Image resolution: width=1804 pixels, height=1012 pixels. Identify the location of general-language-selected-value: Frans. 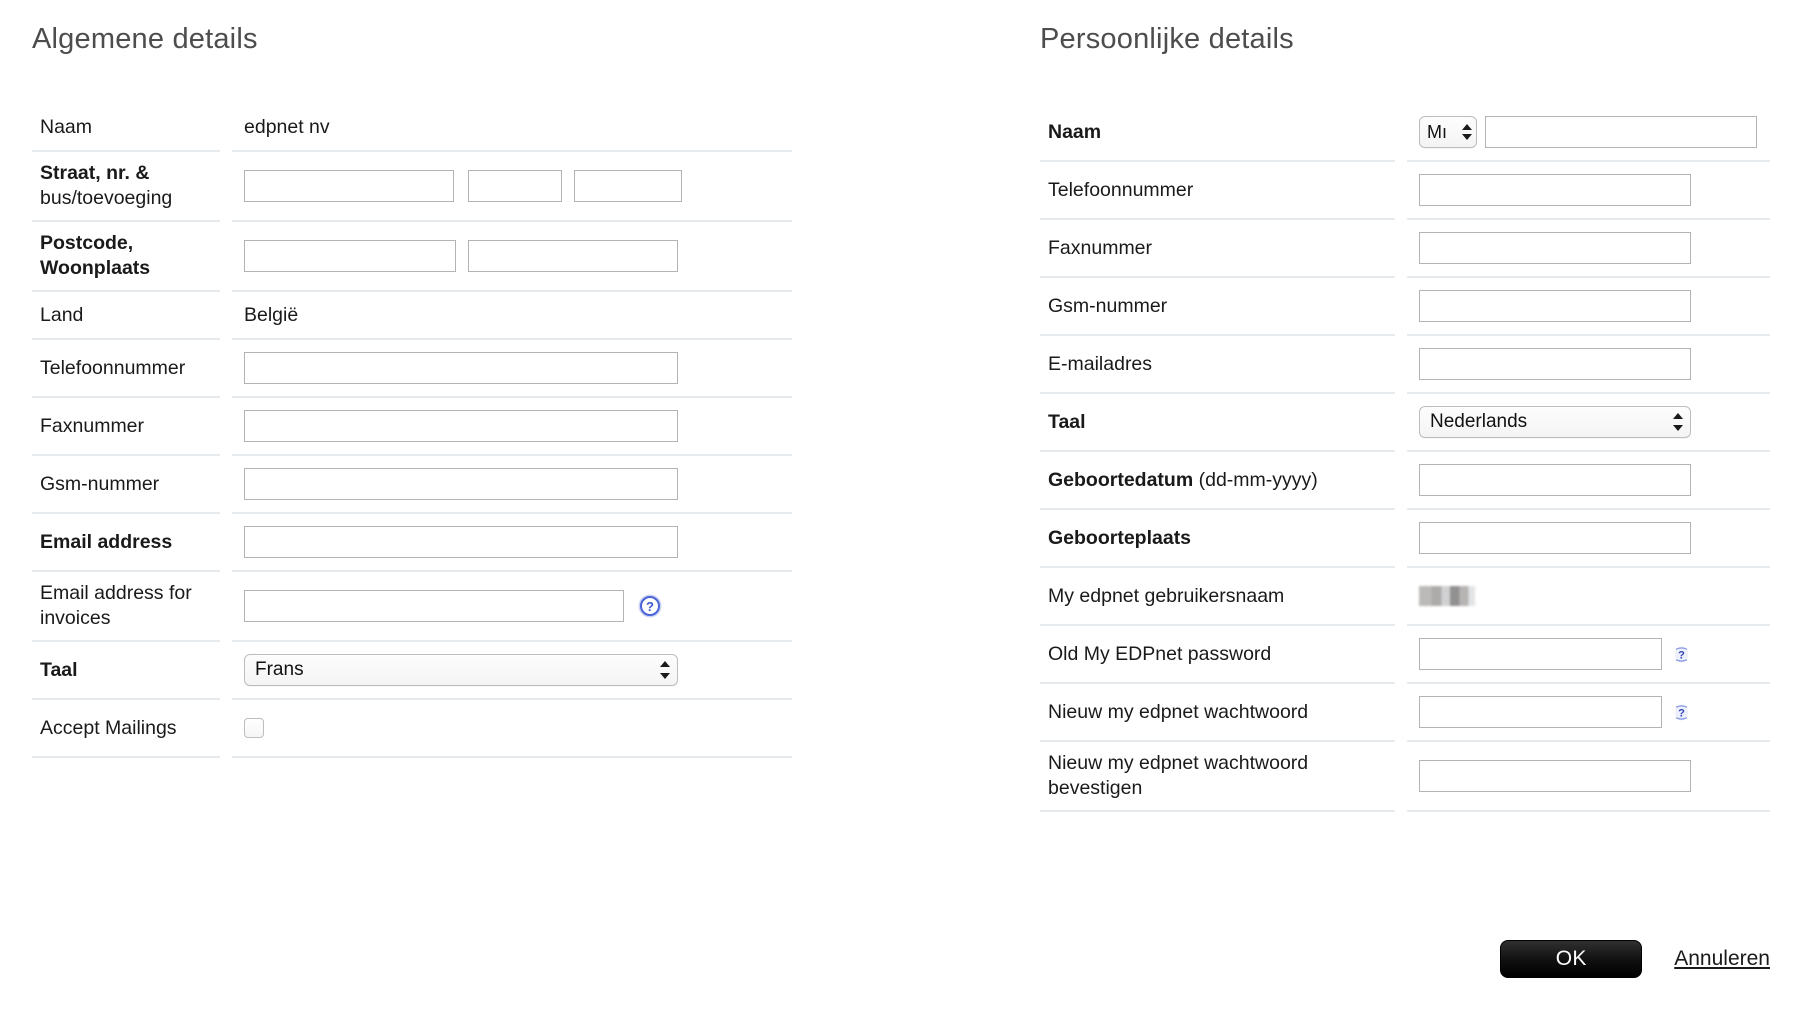
(279, 669).